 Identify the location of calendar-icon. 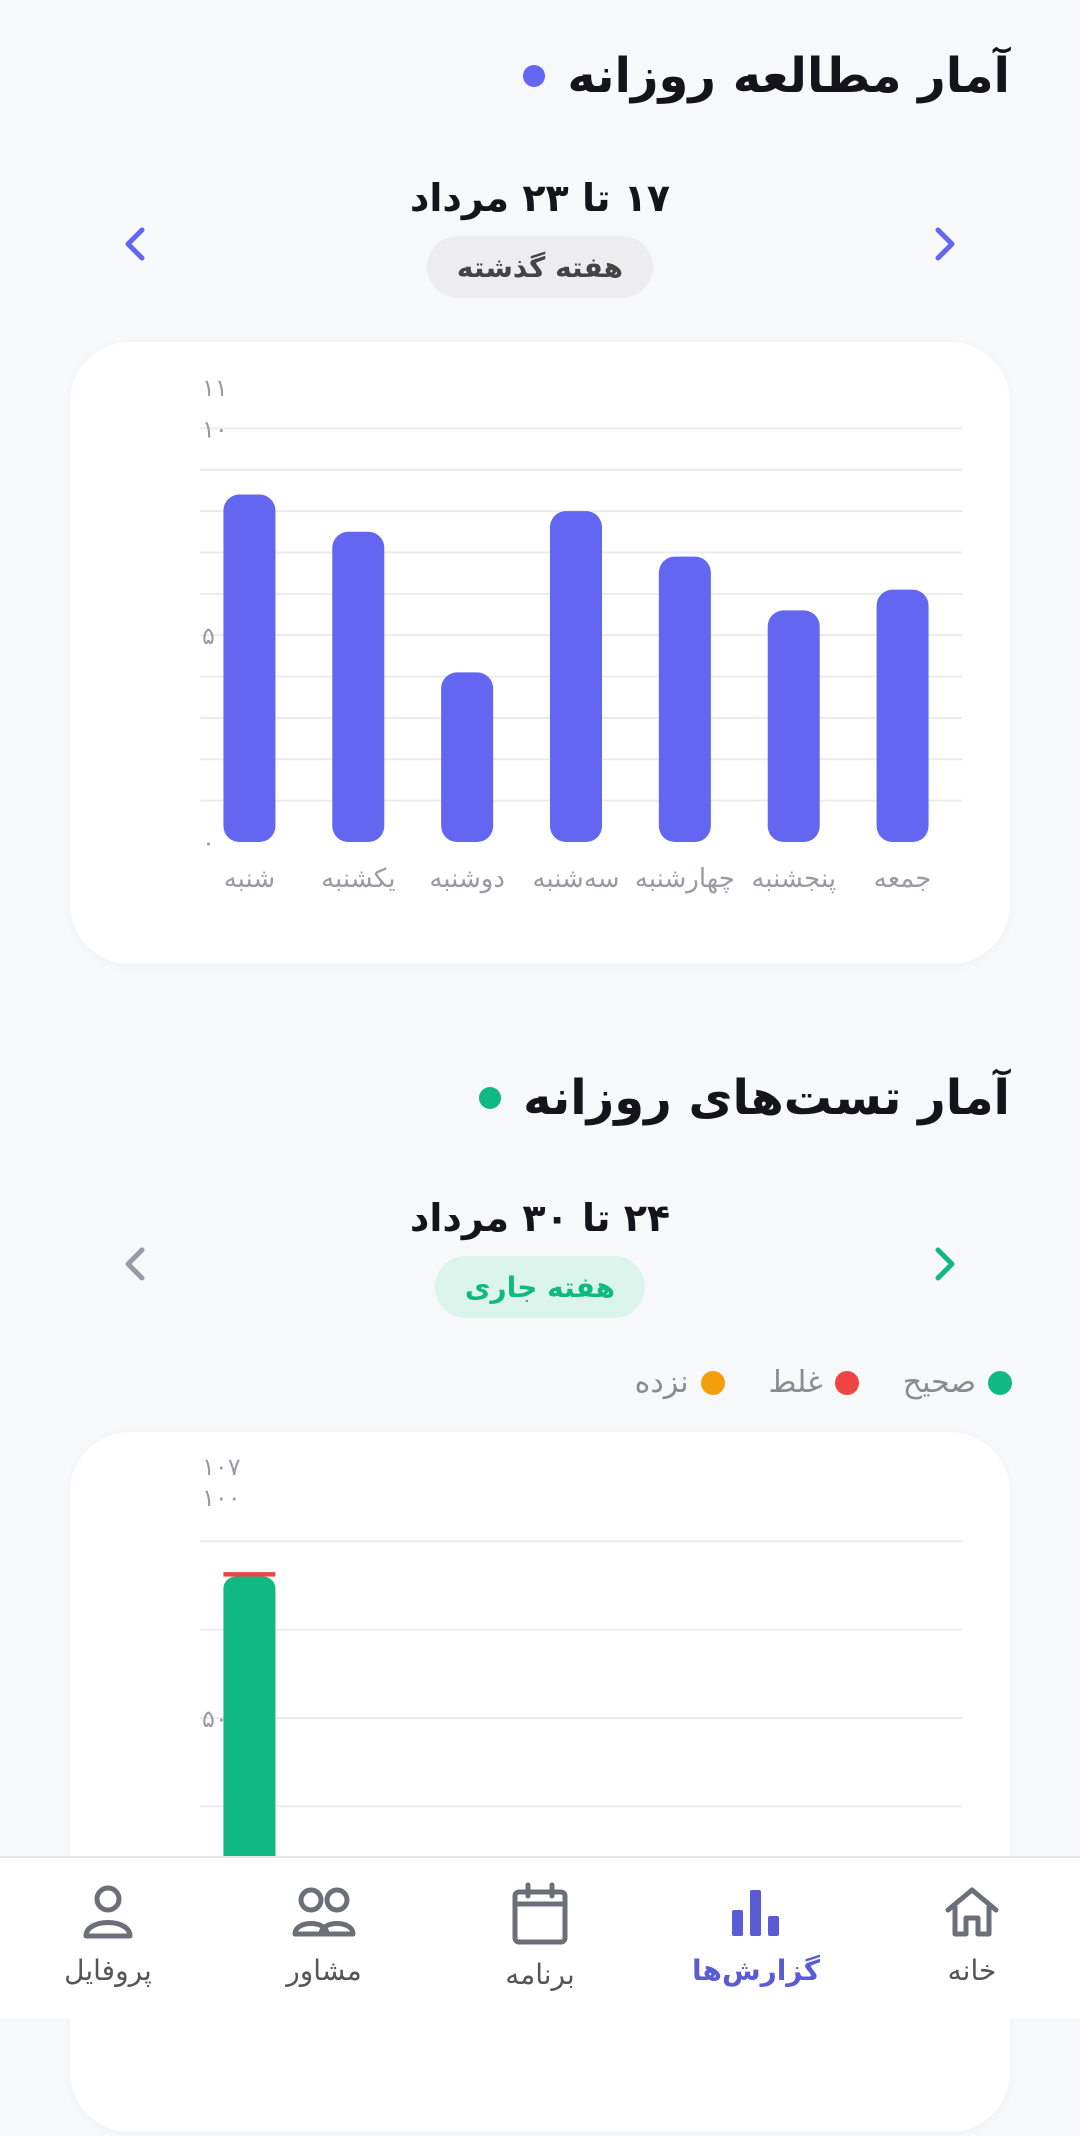
(540, 1913).